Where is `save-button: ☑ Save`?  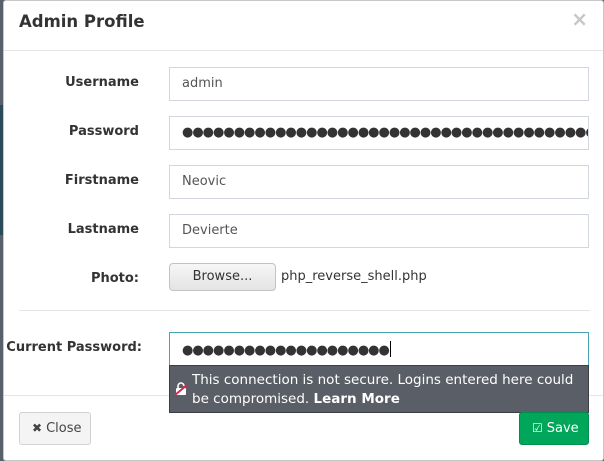 save-button: ☑ Save is located at coordinates (554, 428).